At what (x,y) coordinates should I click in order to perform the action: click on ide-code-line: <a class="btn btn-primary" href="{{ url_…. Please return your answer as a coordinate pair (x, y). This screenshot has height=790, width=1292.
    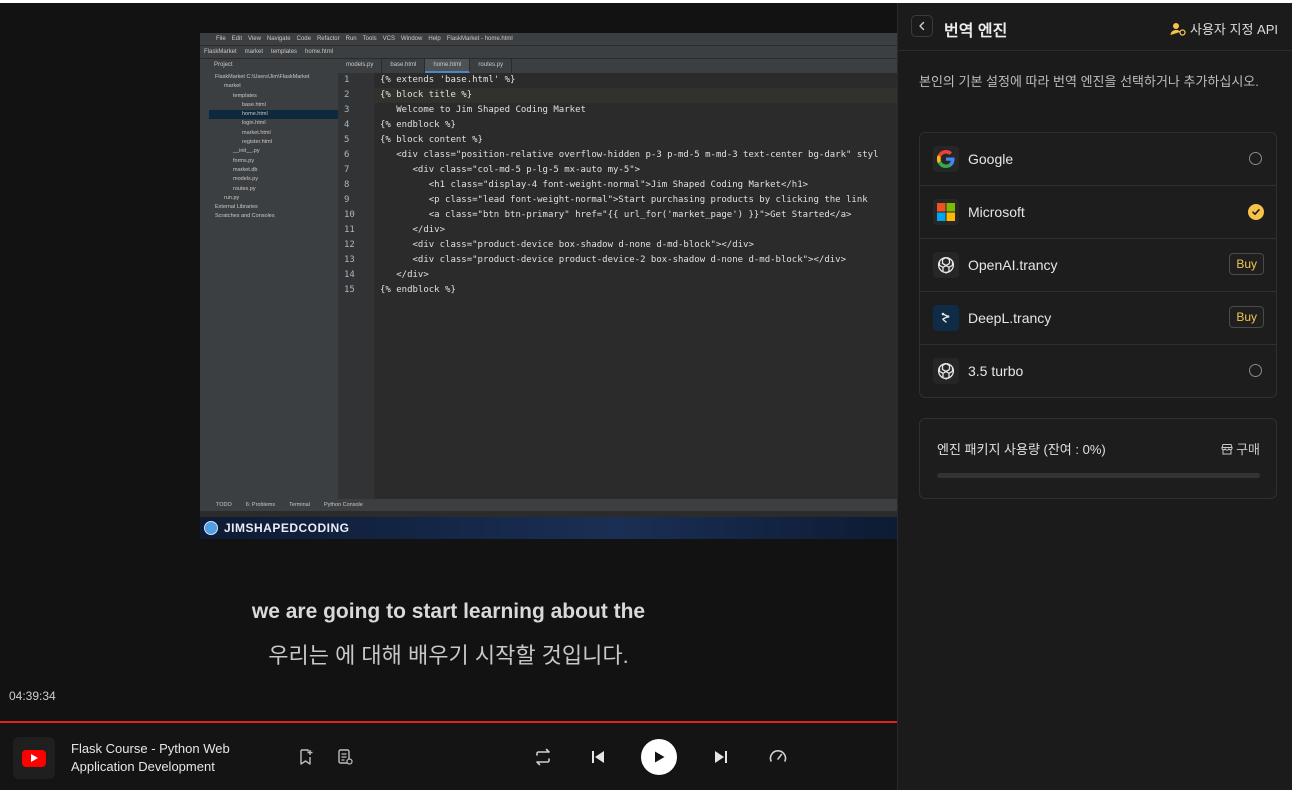
    Looking at the image, I should click on (616, 215).